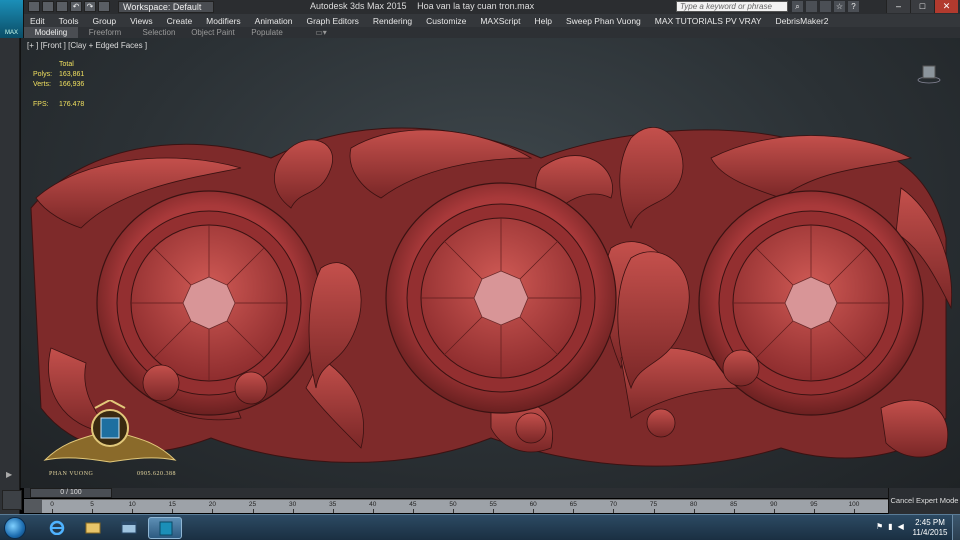  Describe the element at coordinates (48, 6) in the screenshot. I see `open-file-icon` at that location.